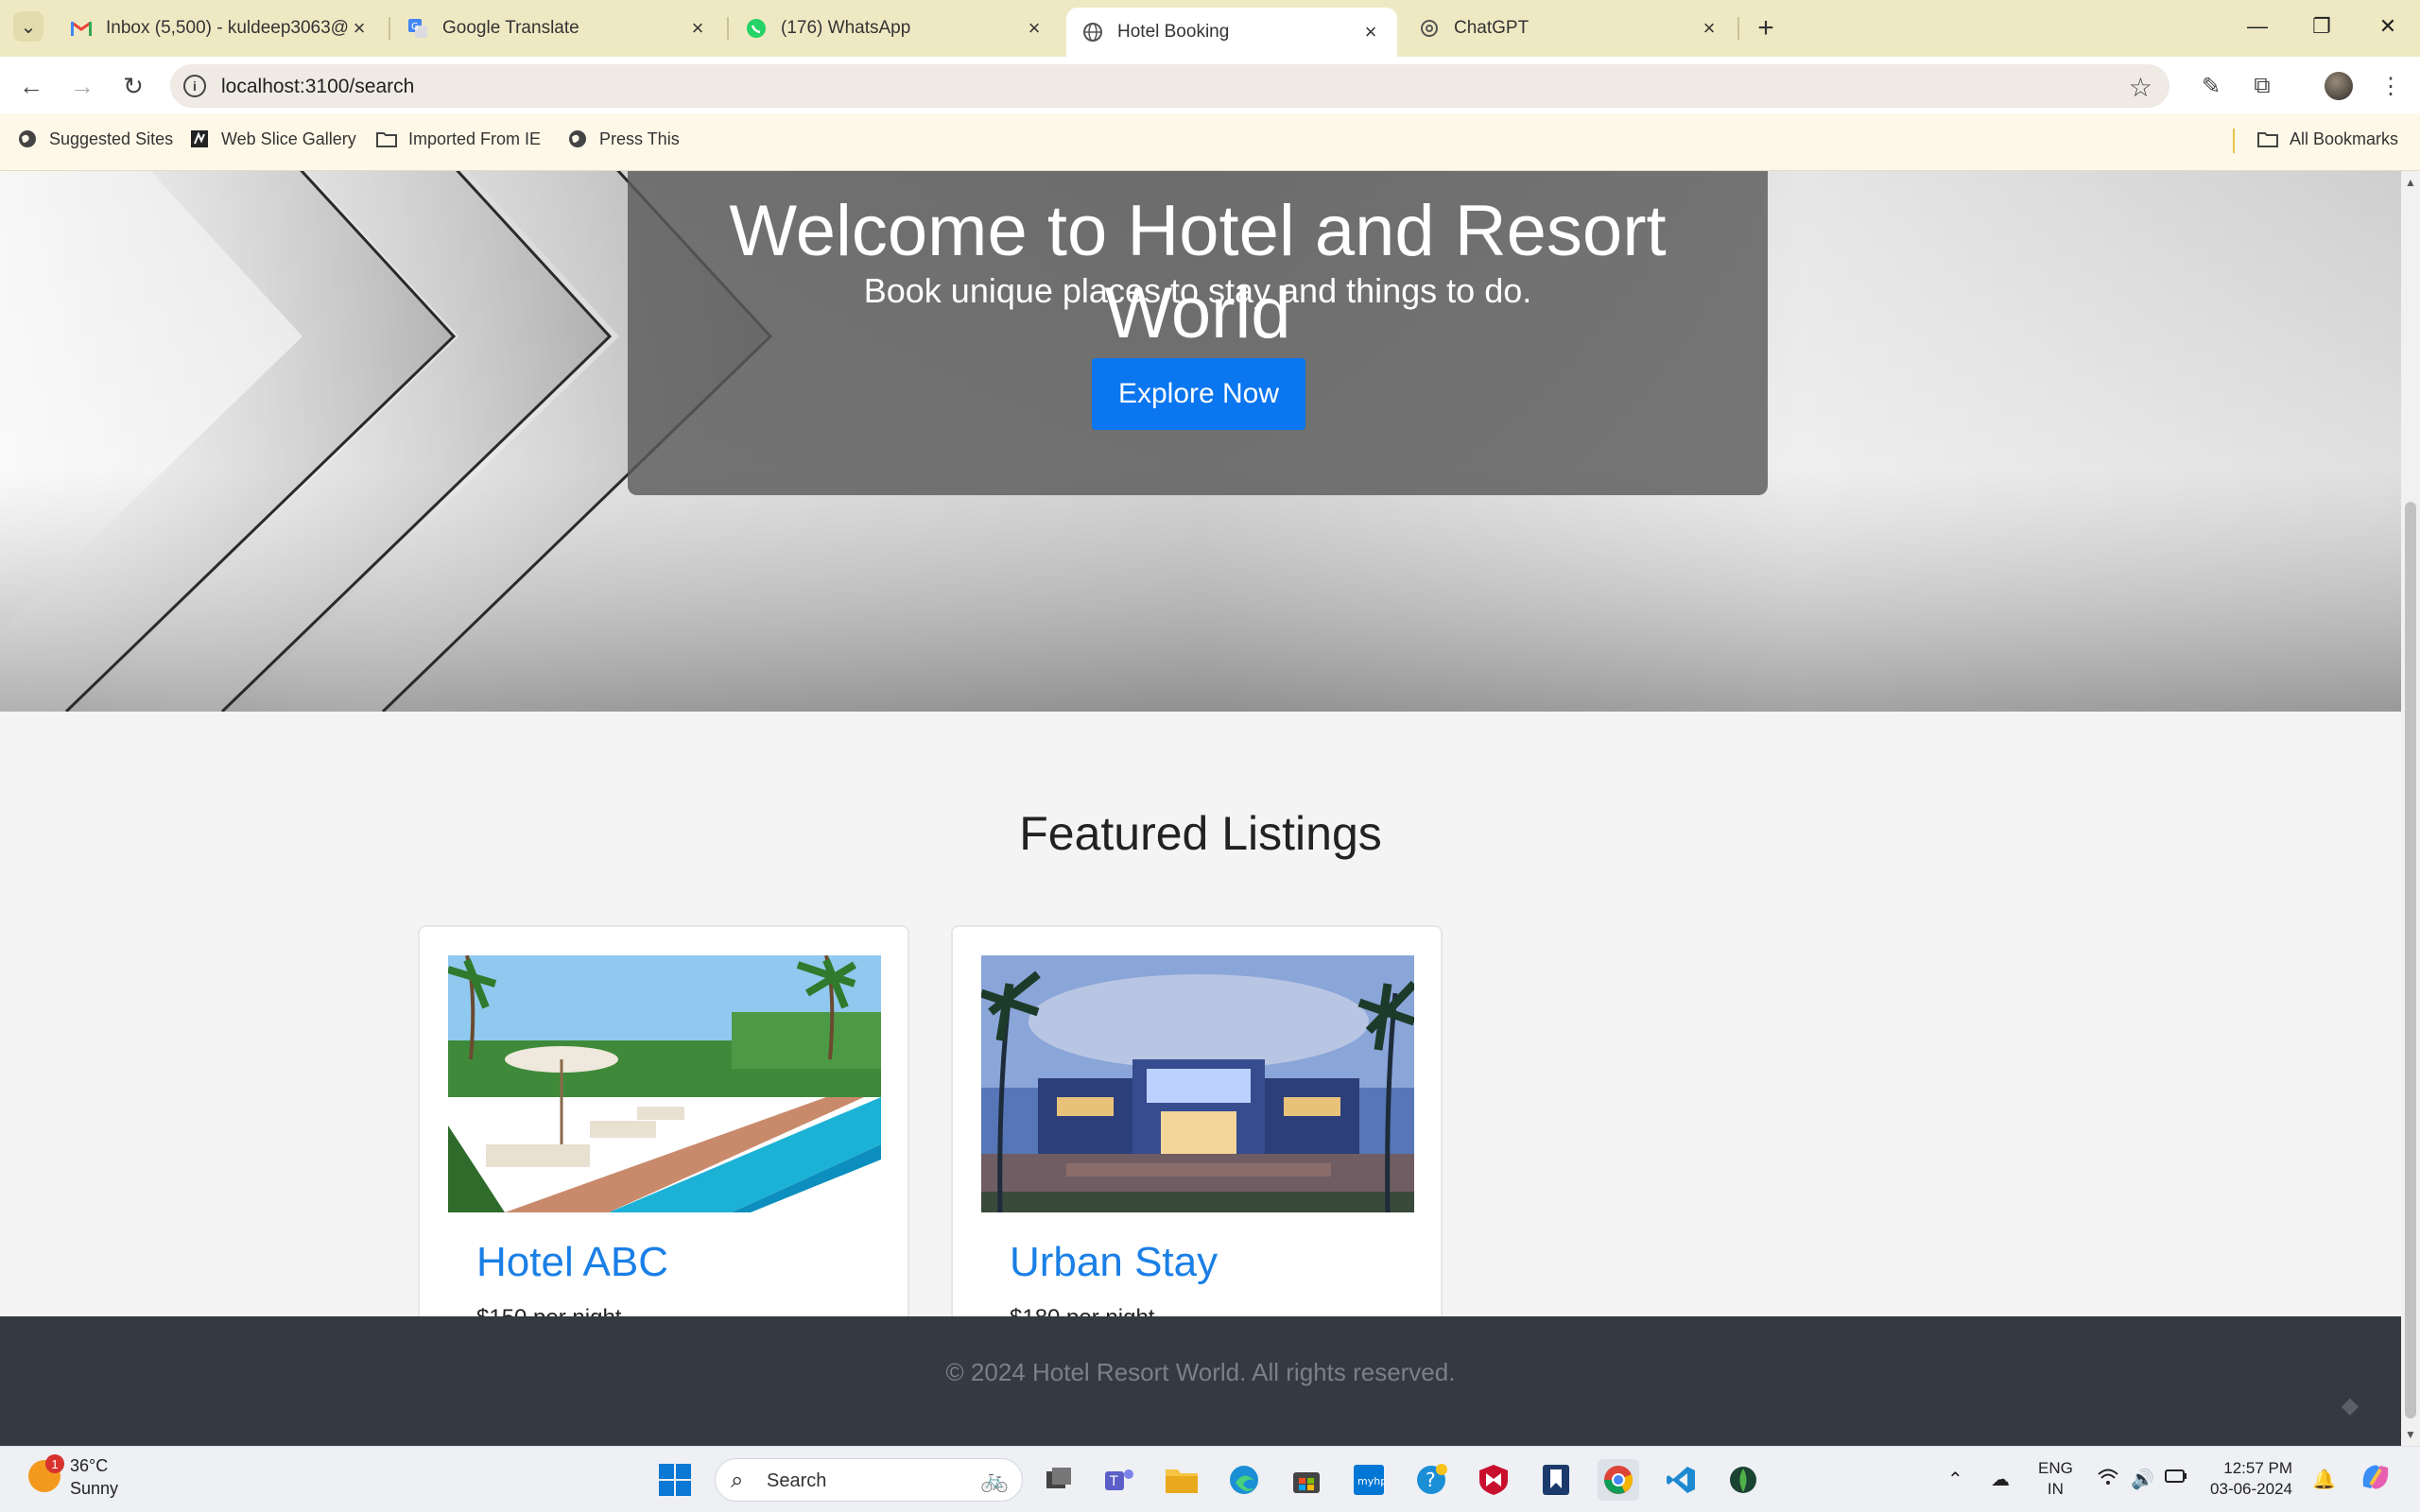 The image size is (2420, 1512). I want to click on browser-toolbar: ← → ↻ i localhost:3100/search ☆ ✎ ⧉ ⋮, so click(1210, 85).